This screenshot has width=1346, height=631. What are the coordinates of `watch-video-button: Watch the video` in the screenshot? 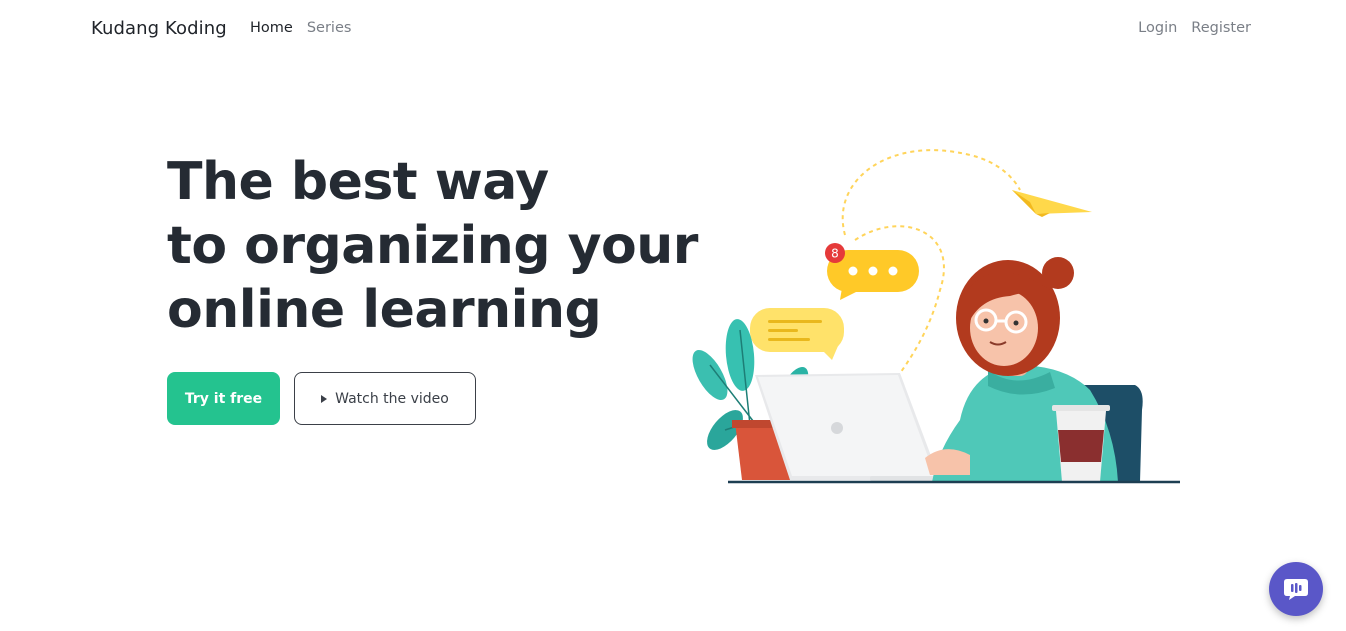 It's located at (385, 398).